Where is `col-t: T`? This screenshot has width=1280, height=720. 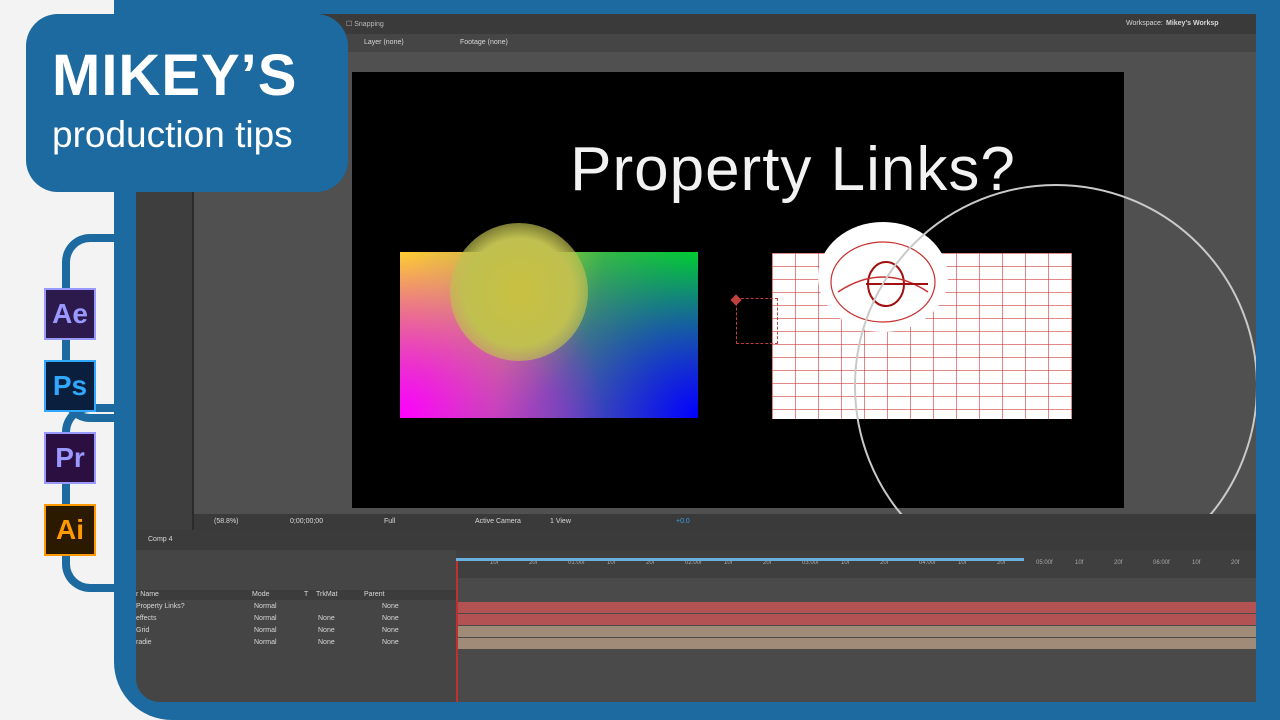
col-t: T is located at coordinates (306, 594).